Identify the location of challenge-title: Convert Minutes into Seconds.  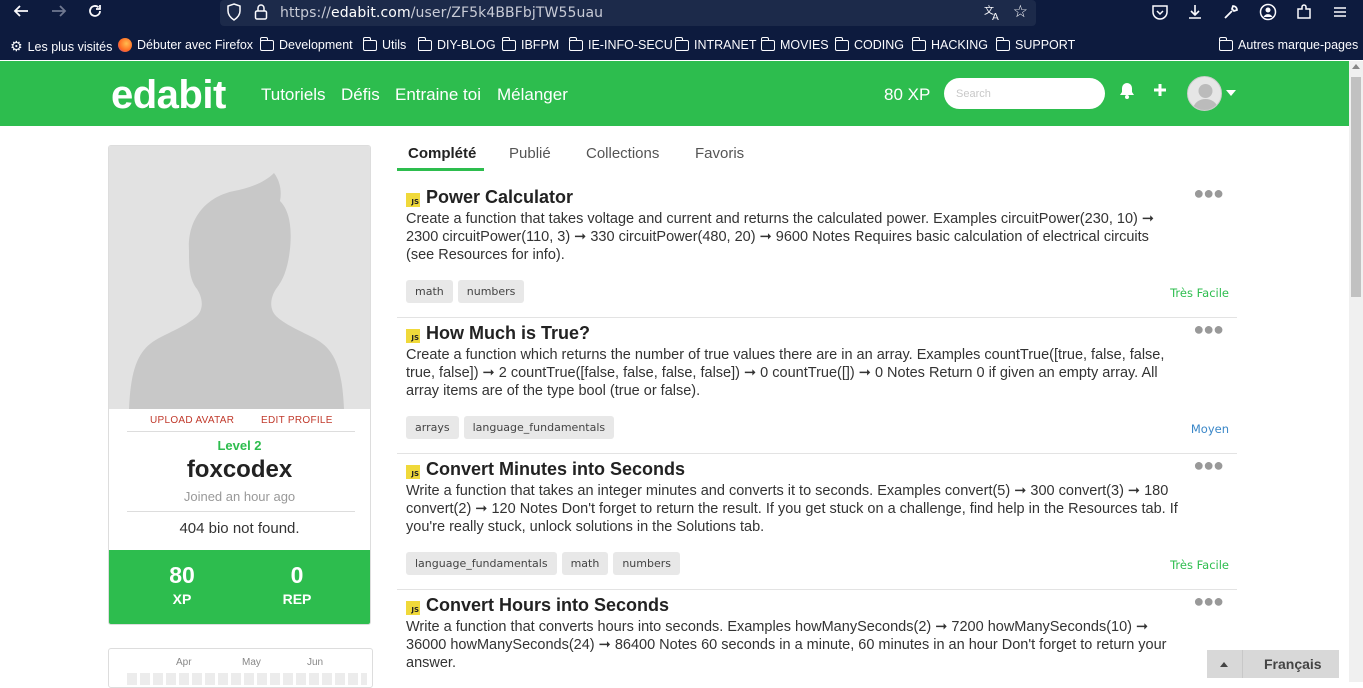
(555, 469).